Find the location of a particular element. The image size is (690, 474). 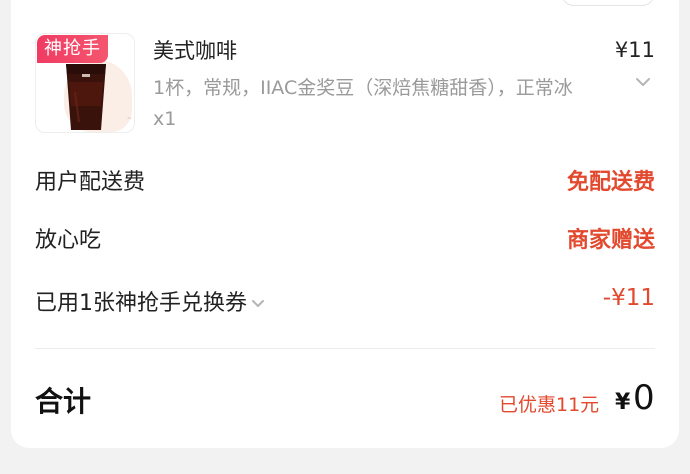

delivery-fee-label: 用户配送费 is located at coordinates (90, 182).